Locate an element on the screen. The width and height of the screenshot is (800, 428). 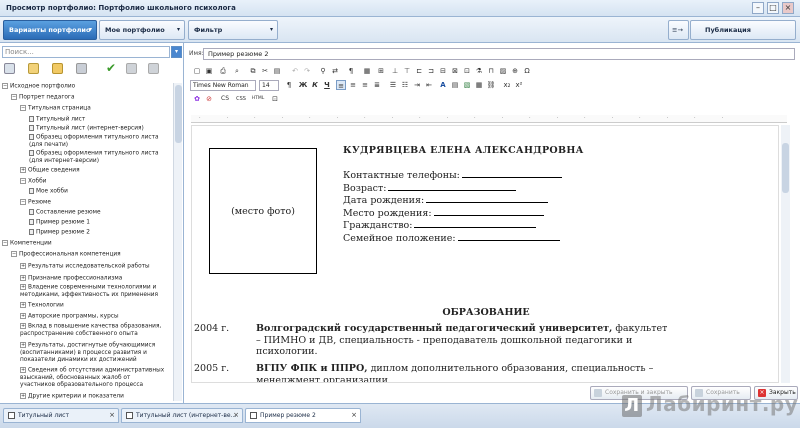
merge-cells-icon: ⊟ is located at coordinates (443, 71).